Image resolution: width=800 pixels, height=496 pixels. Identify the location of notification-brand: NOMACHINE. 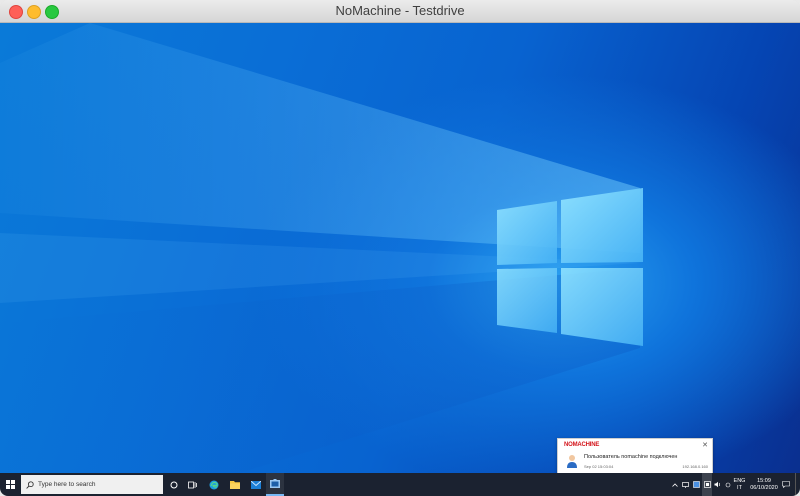
(582, 445).